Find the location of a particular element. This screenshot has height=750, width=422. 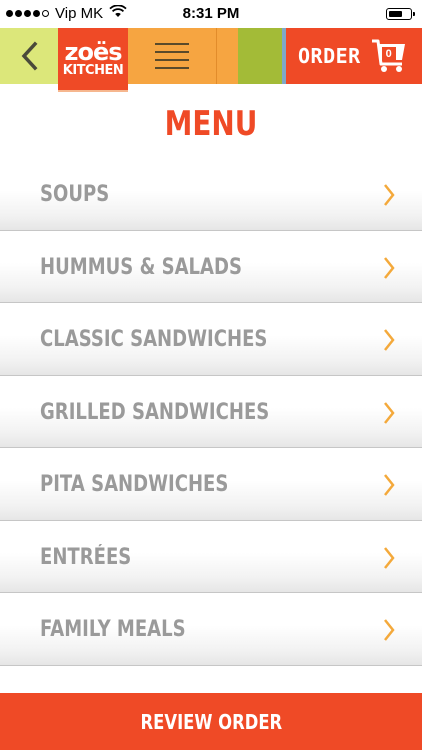

app-header: zoës KITCHEN ORDER 0 is located at coordinates (211, 60).